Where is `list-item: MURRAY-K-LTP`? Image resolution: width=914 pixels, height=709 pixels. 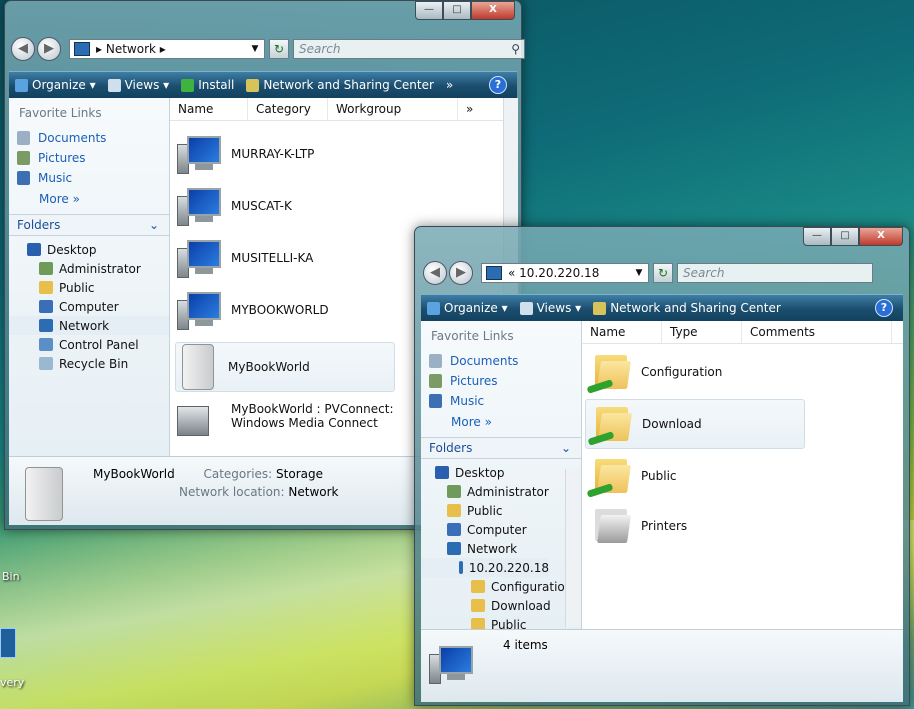
list-item: MURRAY-K-LTP is located at coordinates (245, 154).